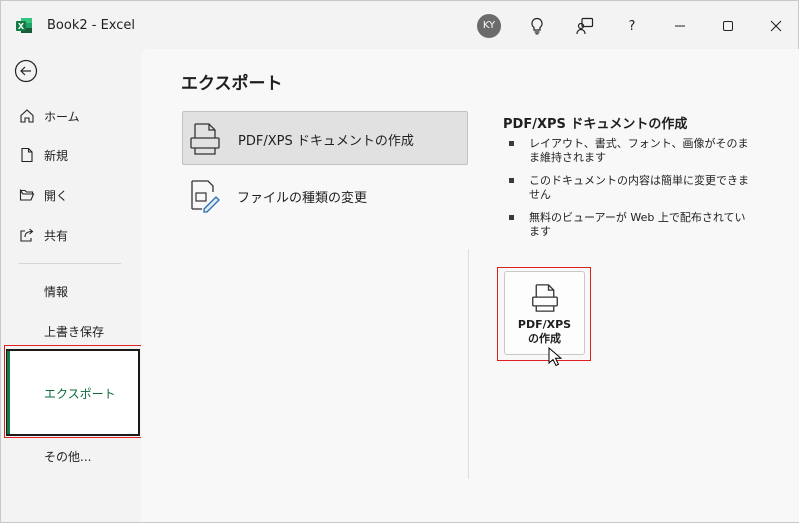 This screenshot has width=799, height=523. I want to click on option-create-pdf-xps: PDF/XPS ドキュメントの作成, so click(325, 138).